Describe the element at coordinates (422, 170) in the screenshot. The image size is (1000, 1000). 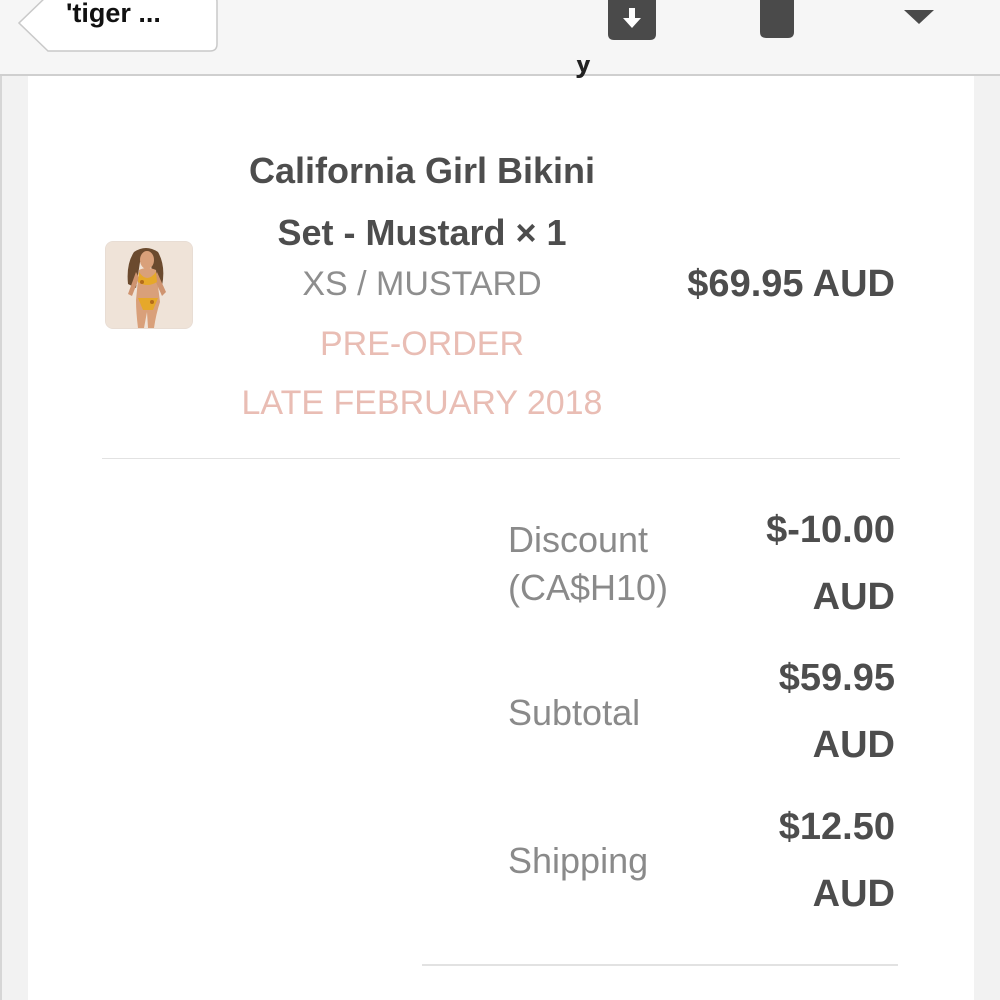
I see `product-name-line-1: California Girl Bikini` at that location.